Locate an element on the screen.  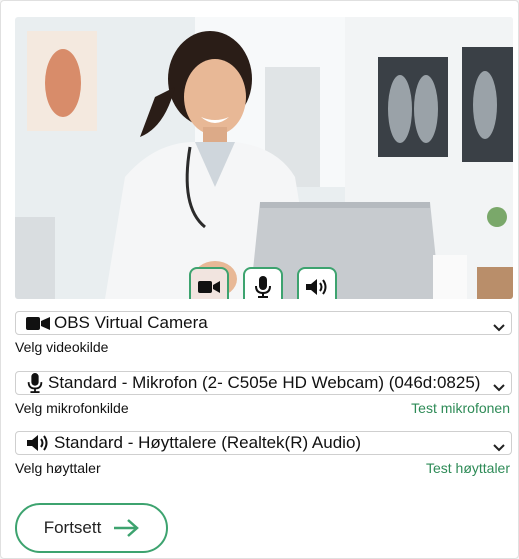
speaker-select-value: Standard - Høyttalere (Realtek(R) Audio) is located at coordinates (208, 442).